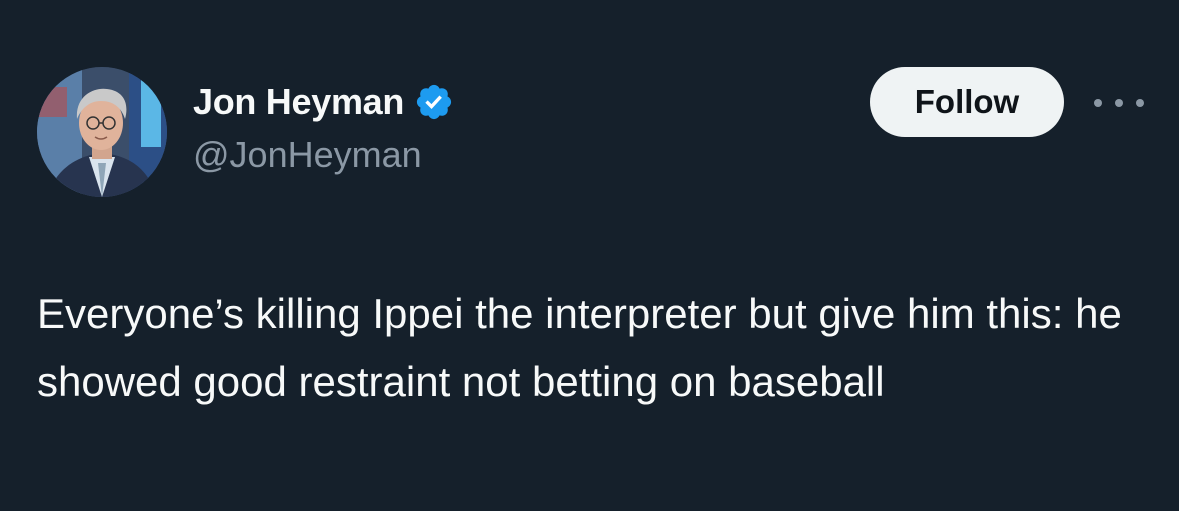  What do you see at coordinates (323, 127) in the screenshot?
I see `author-names: Jon Heyman @JonHeyman` at bounding box center [323, 127].